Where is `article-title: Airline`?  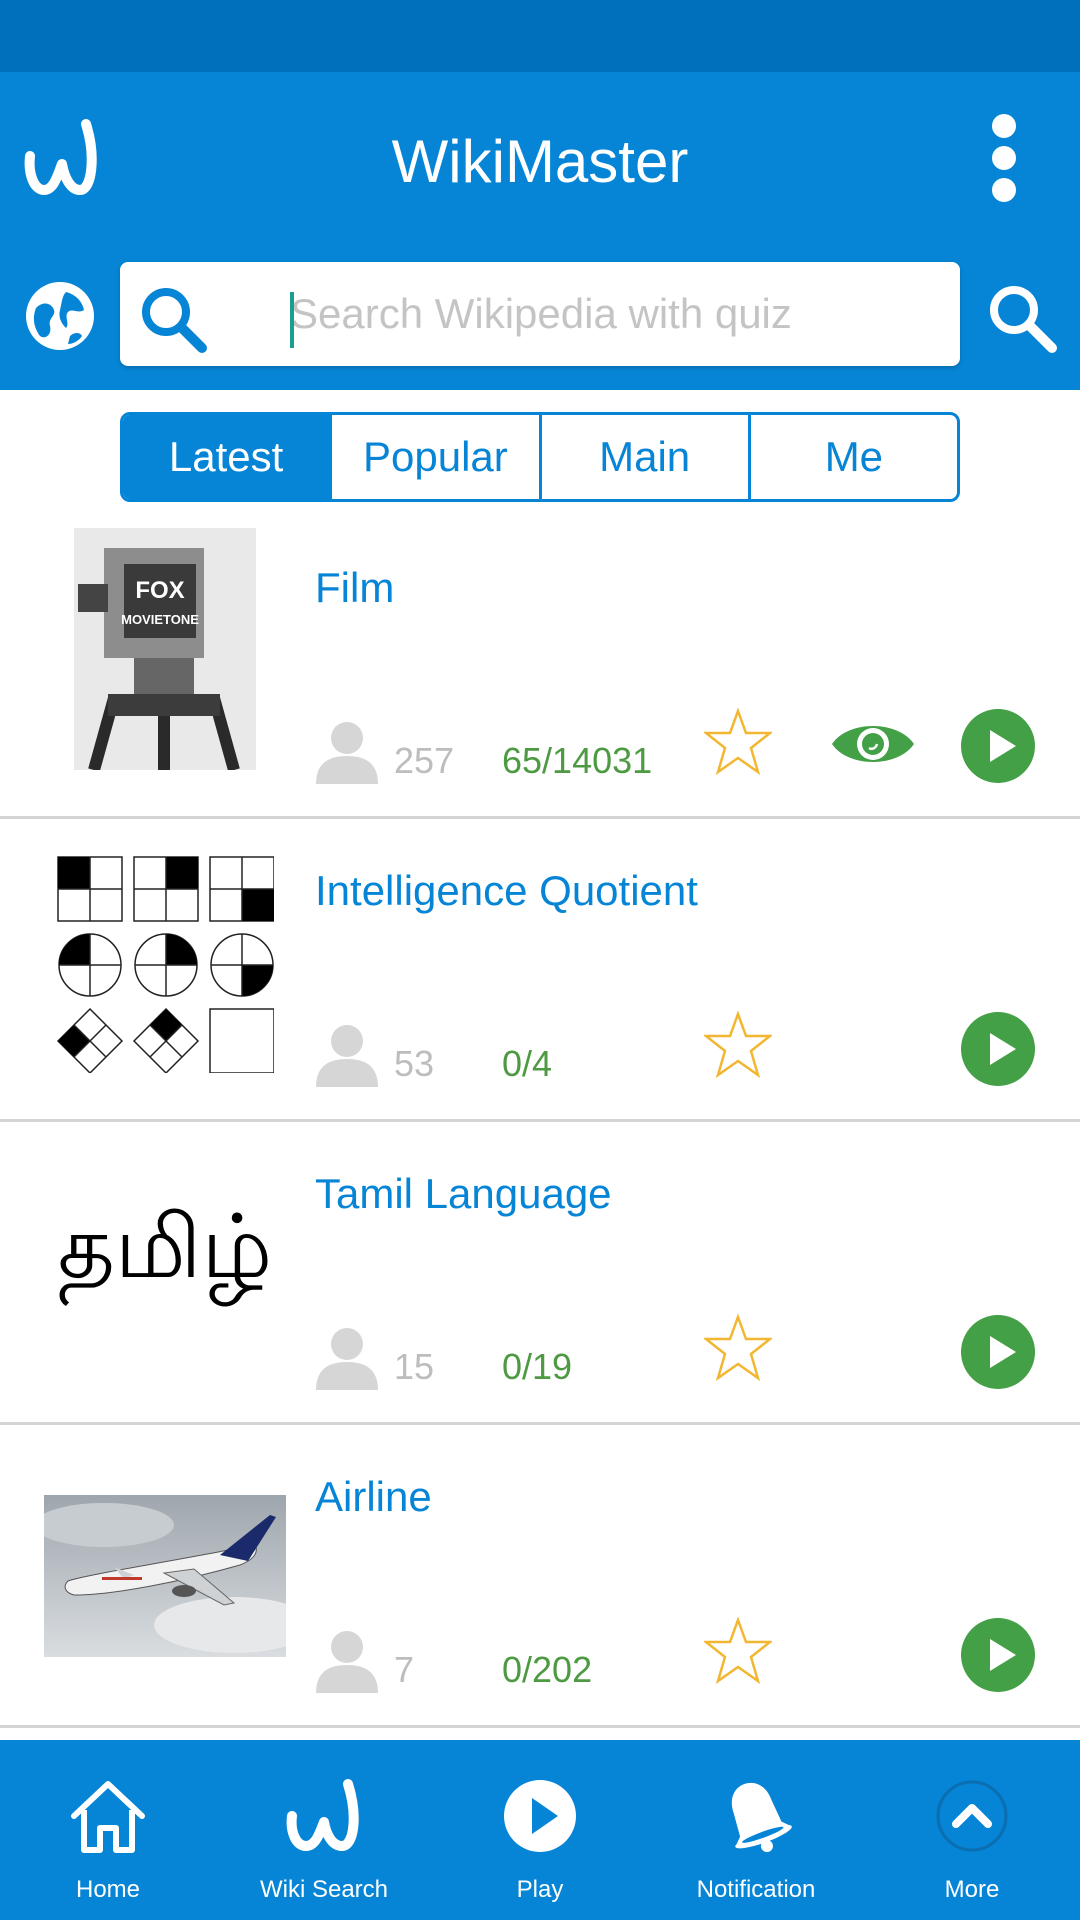 article-title: Airline is located at coordinates (373, 1497).